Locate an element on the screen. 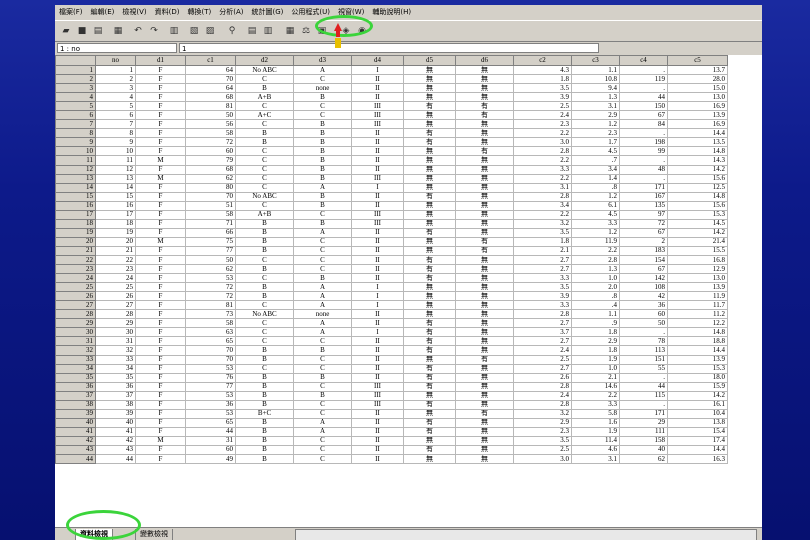  data-cell: 4.3 is located at coordinates (542, 70).